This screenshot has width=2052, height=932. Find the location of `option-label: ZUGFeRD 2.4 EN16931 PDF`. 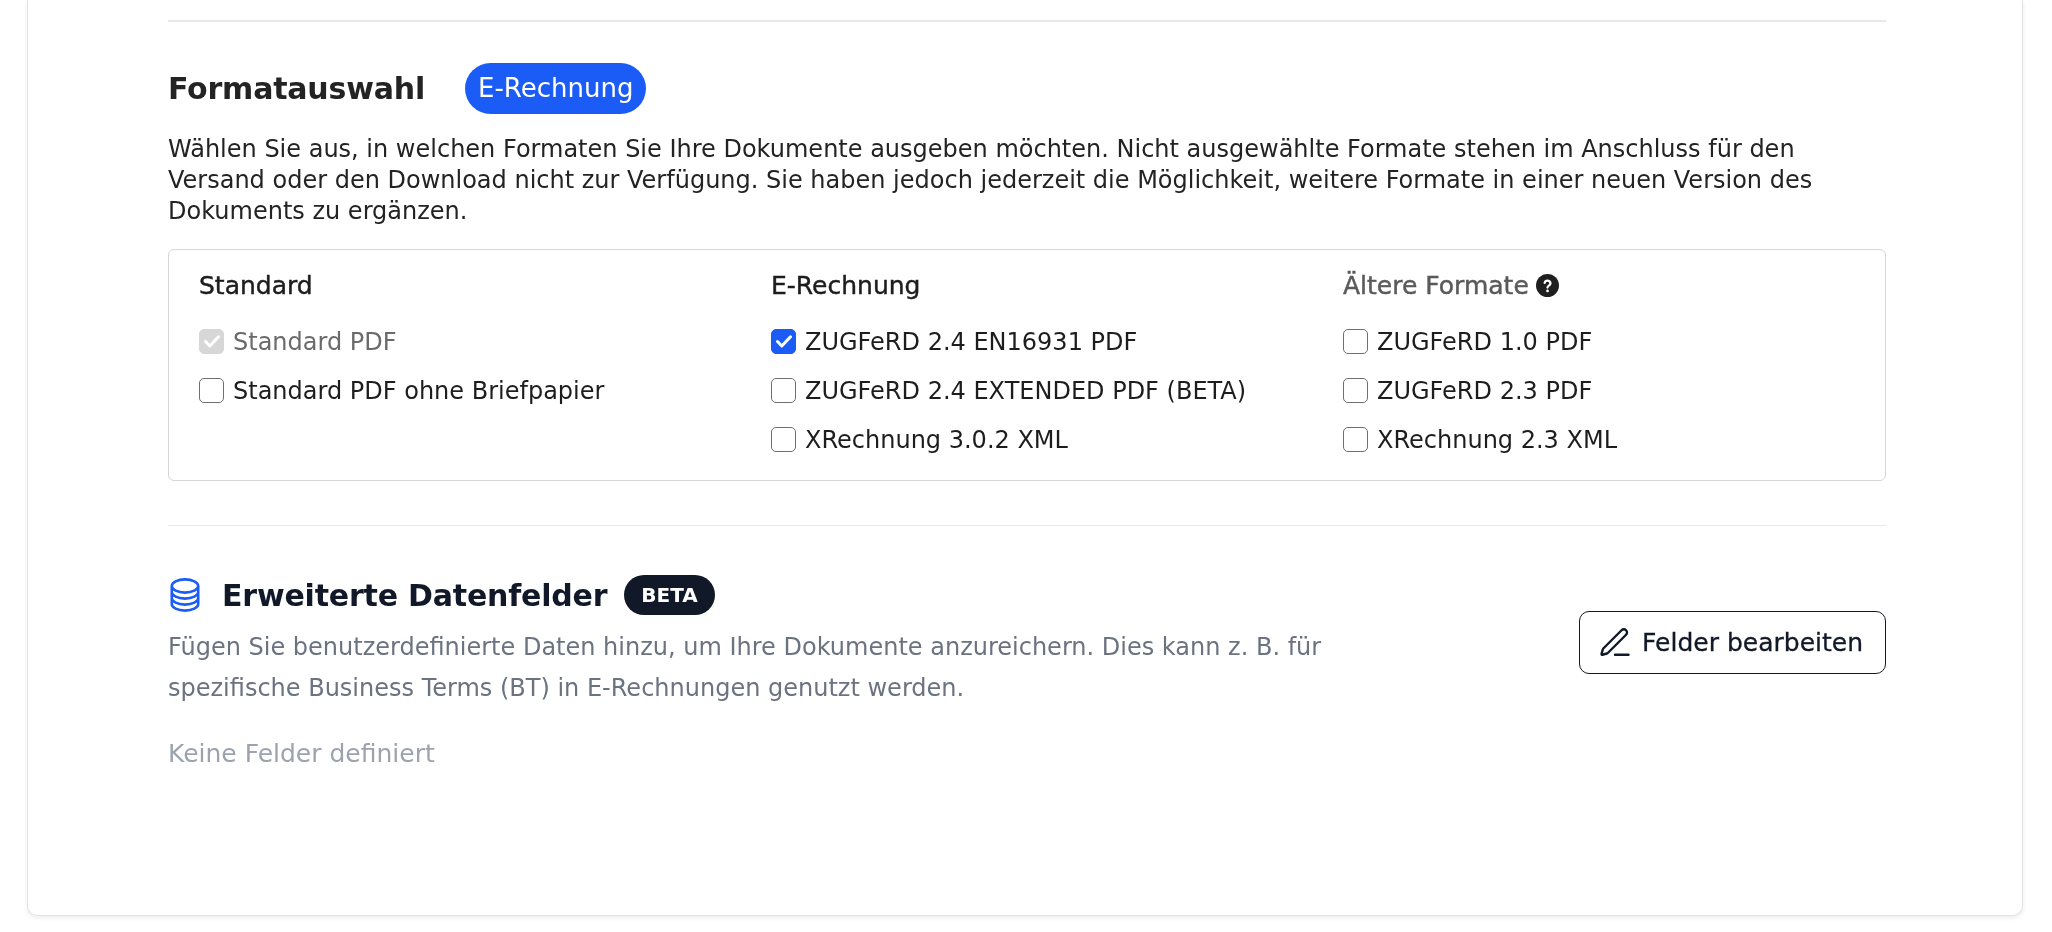

option-label: ZUGFeRD 2.4 EN16931 PDF is located at coordinates (971, 341).